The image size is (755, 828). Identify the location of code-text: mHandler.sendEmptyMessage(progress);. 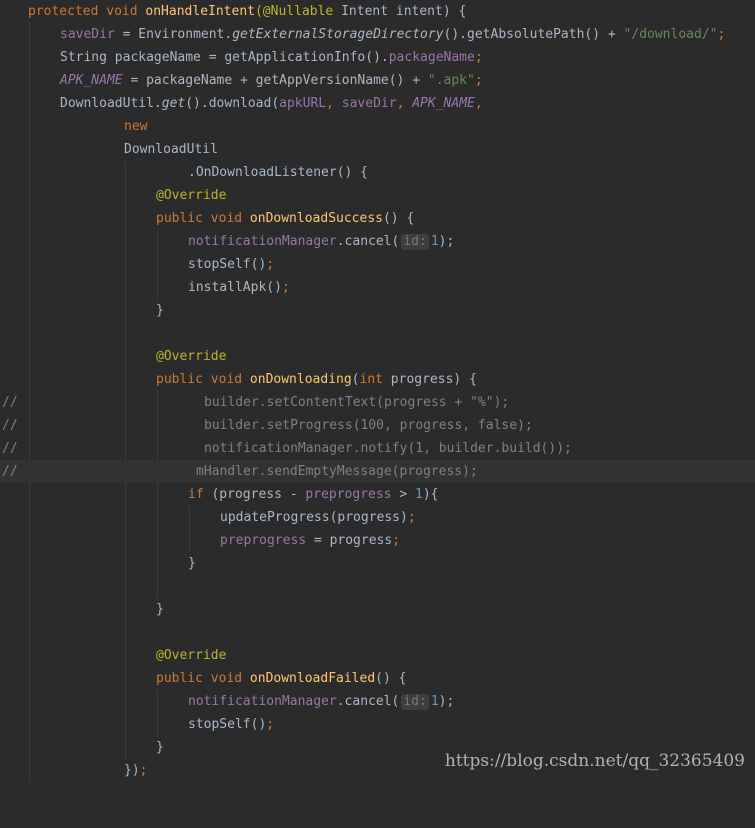
(337, 471).